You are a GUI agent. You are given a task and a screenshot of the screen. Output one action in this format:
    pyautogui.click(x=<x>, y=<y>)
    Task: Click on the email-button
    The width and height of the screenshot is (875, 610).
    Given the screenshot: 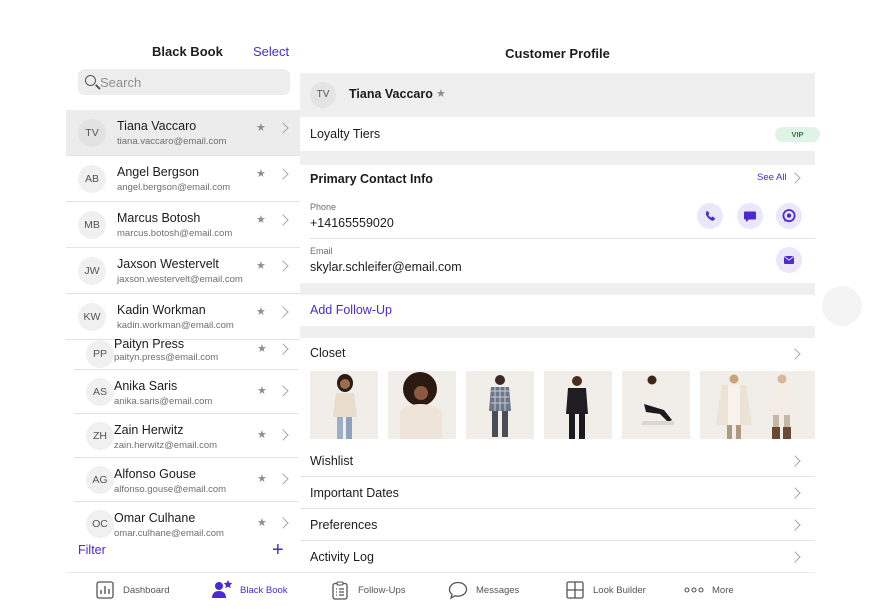 What is the action you would take?
    pyautogui.click(x=789, y=260)
    